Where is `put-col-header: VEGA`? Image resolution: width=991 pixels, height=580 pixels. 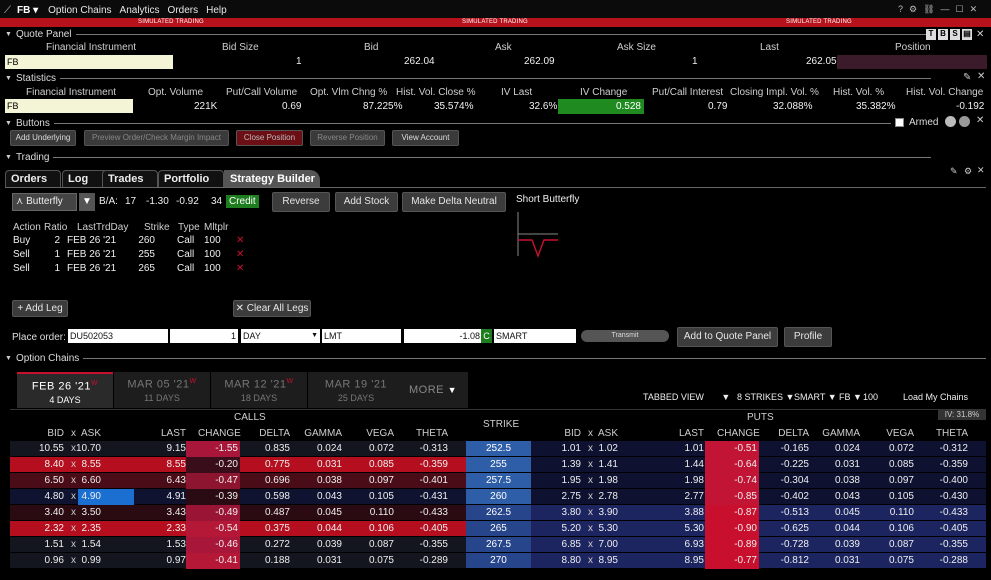
put-col-header: VEGA is located at coordinates (894, 433).